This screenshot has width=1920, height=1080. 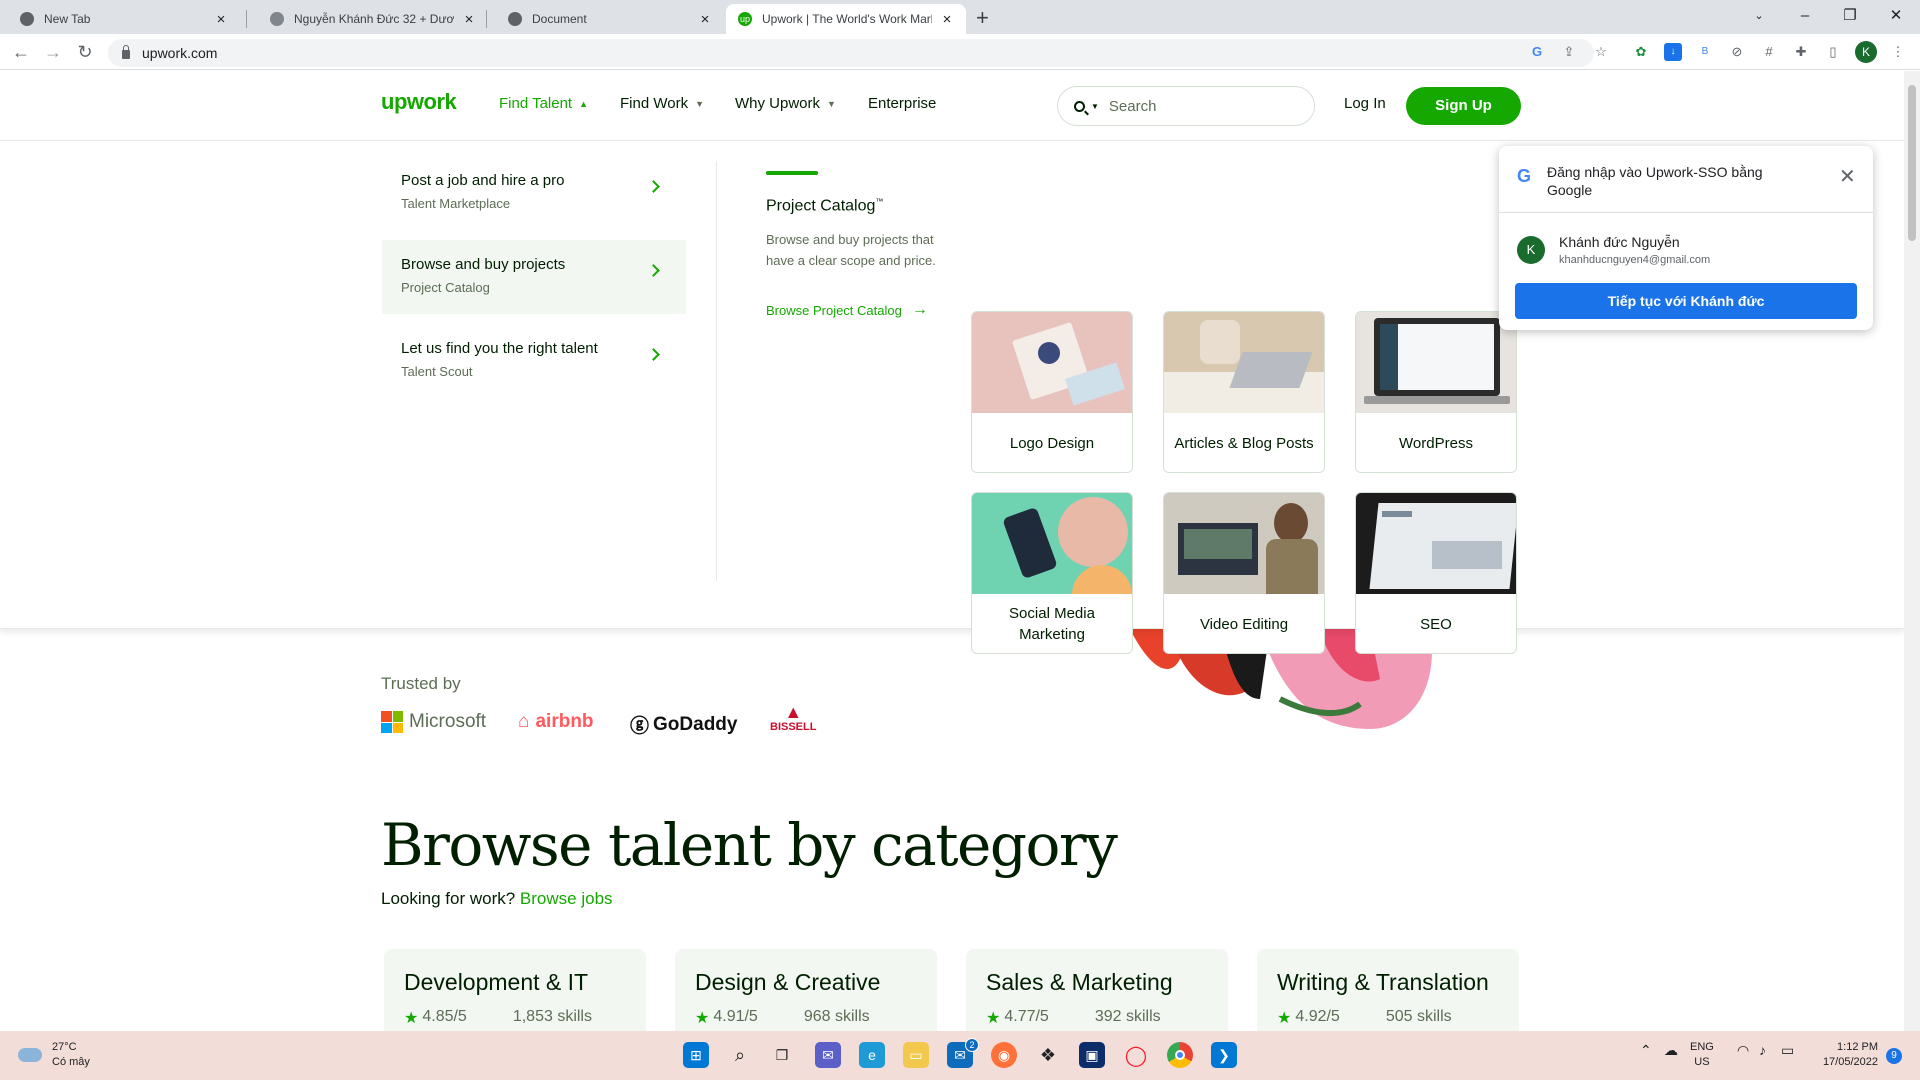 What do you see at coordinates (1801, 52) in the screenshot?
I see `extensions-puzzle-icon: ✚` at bounding box center [1801, 52].